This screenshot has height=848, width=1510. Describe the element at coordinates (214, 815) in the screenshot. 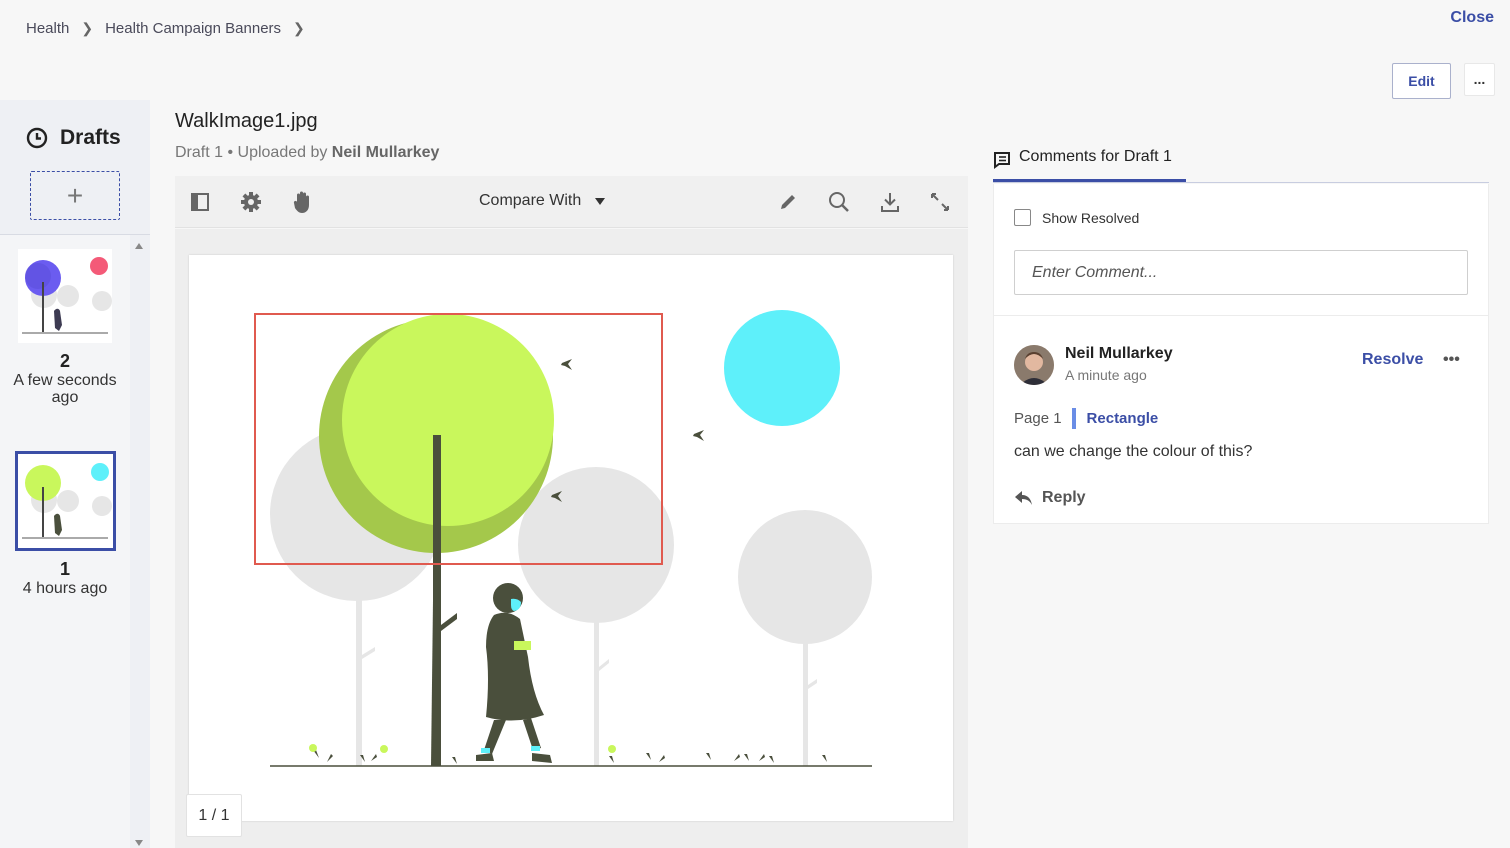

I see `page-counter: 1 / 1` at that location.